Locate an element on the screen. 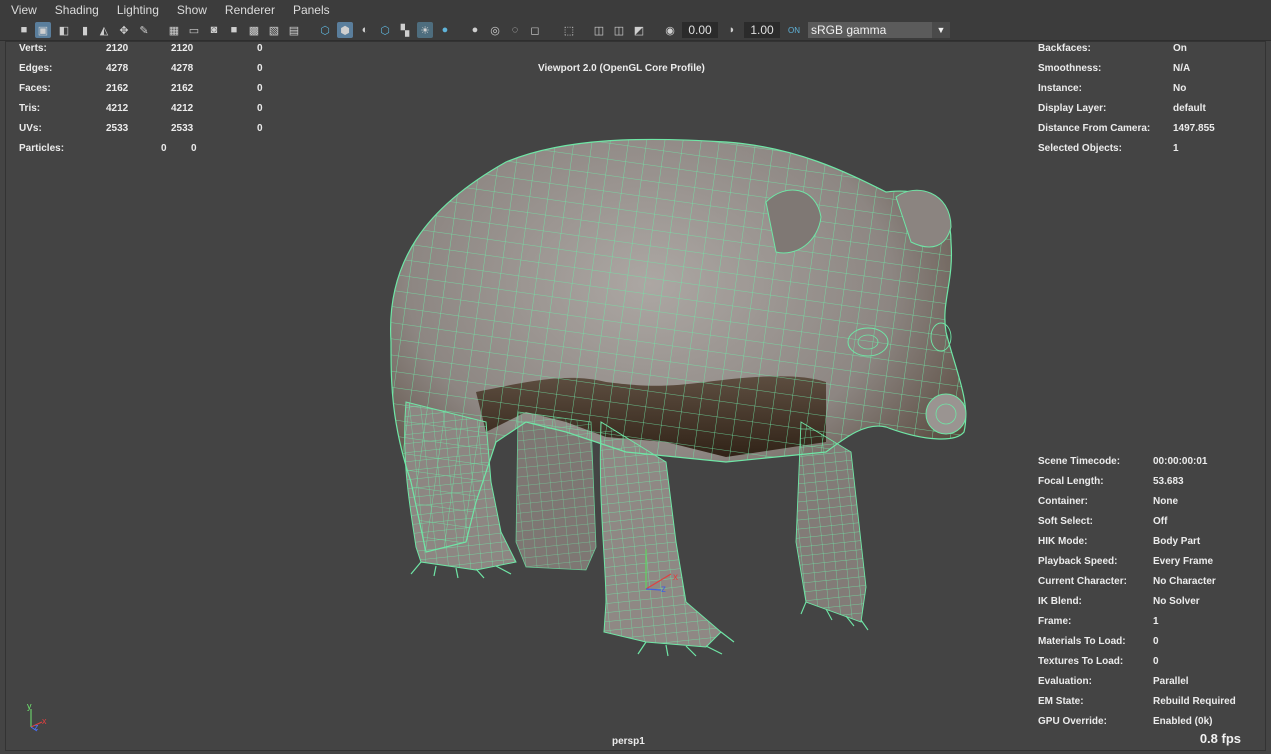 Image resolution: width=1271 pixels, height=754 pixels. menu-show: Show is located at coordinates (190, 10).